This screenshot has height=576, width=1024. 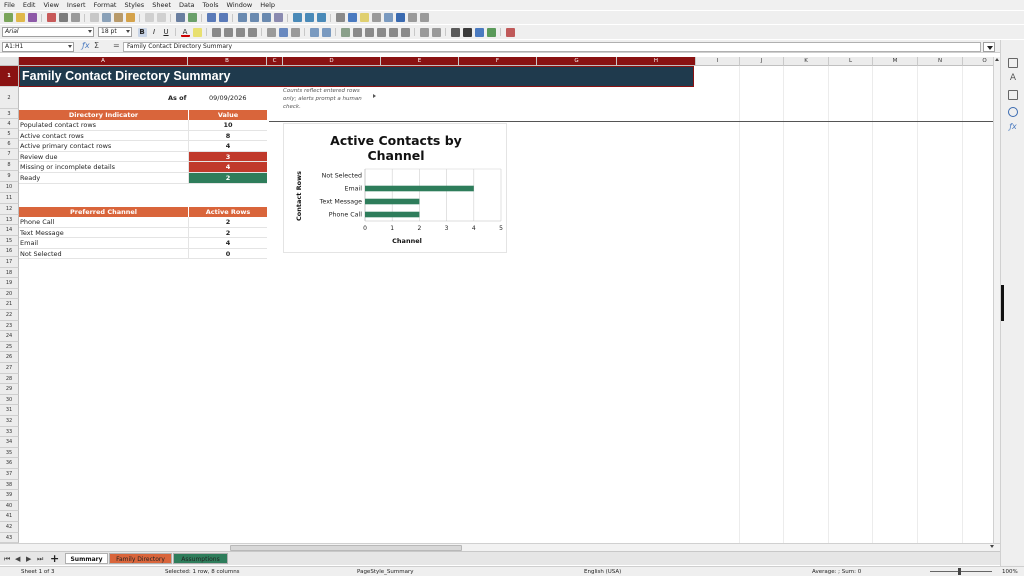 What do you see at coordinates (467, 32) in the screenshot?
I see `border-style-icon` at bounding box center [467, 32].